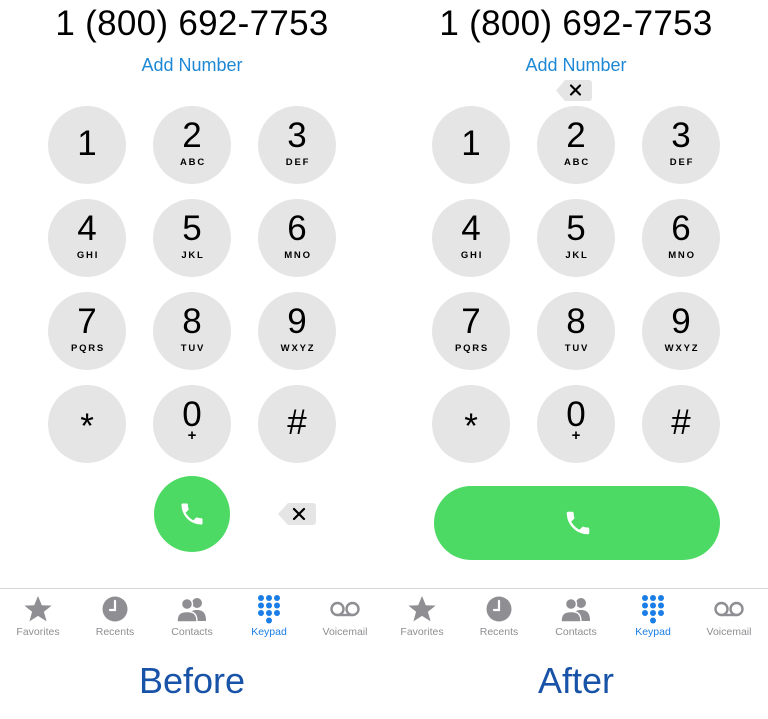  Describe the element at coordinates (191, 610) in the screenshot. I see `contacts-icon` at that location.